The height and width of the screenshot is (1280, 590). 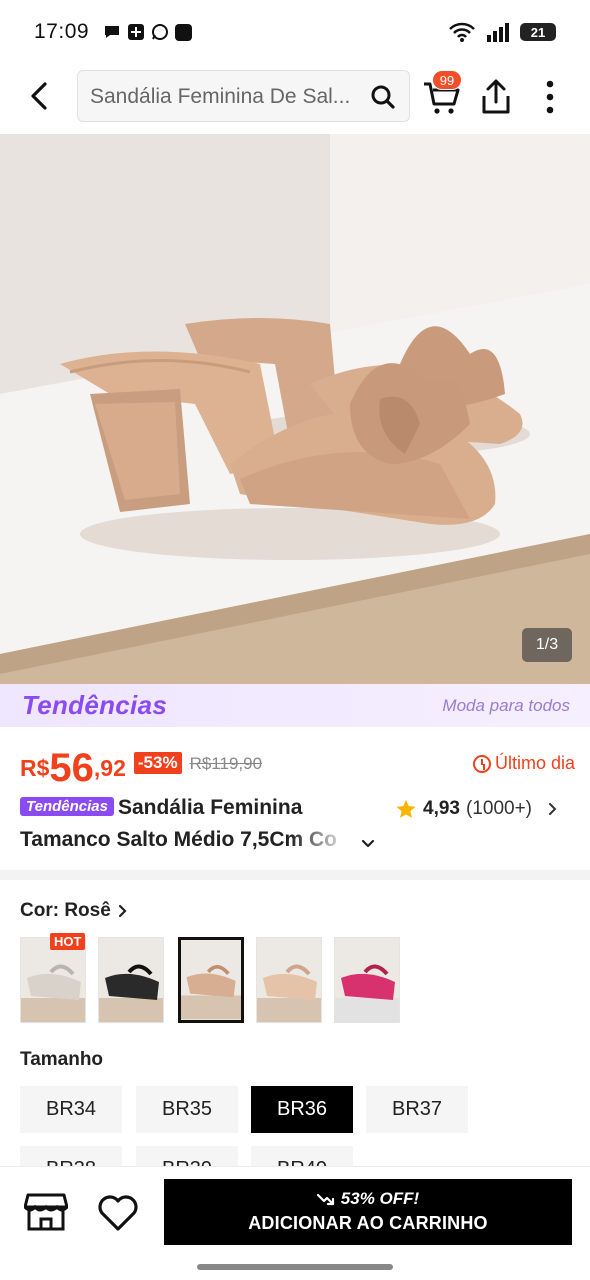 What do you see at coordinates (538, 32) in the screenshot?
I see `battery-icon: 21` at bounding box center [538, 32].